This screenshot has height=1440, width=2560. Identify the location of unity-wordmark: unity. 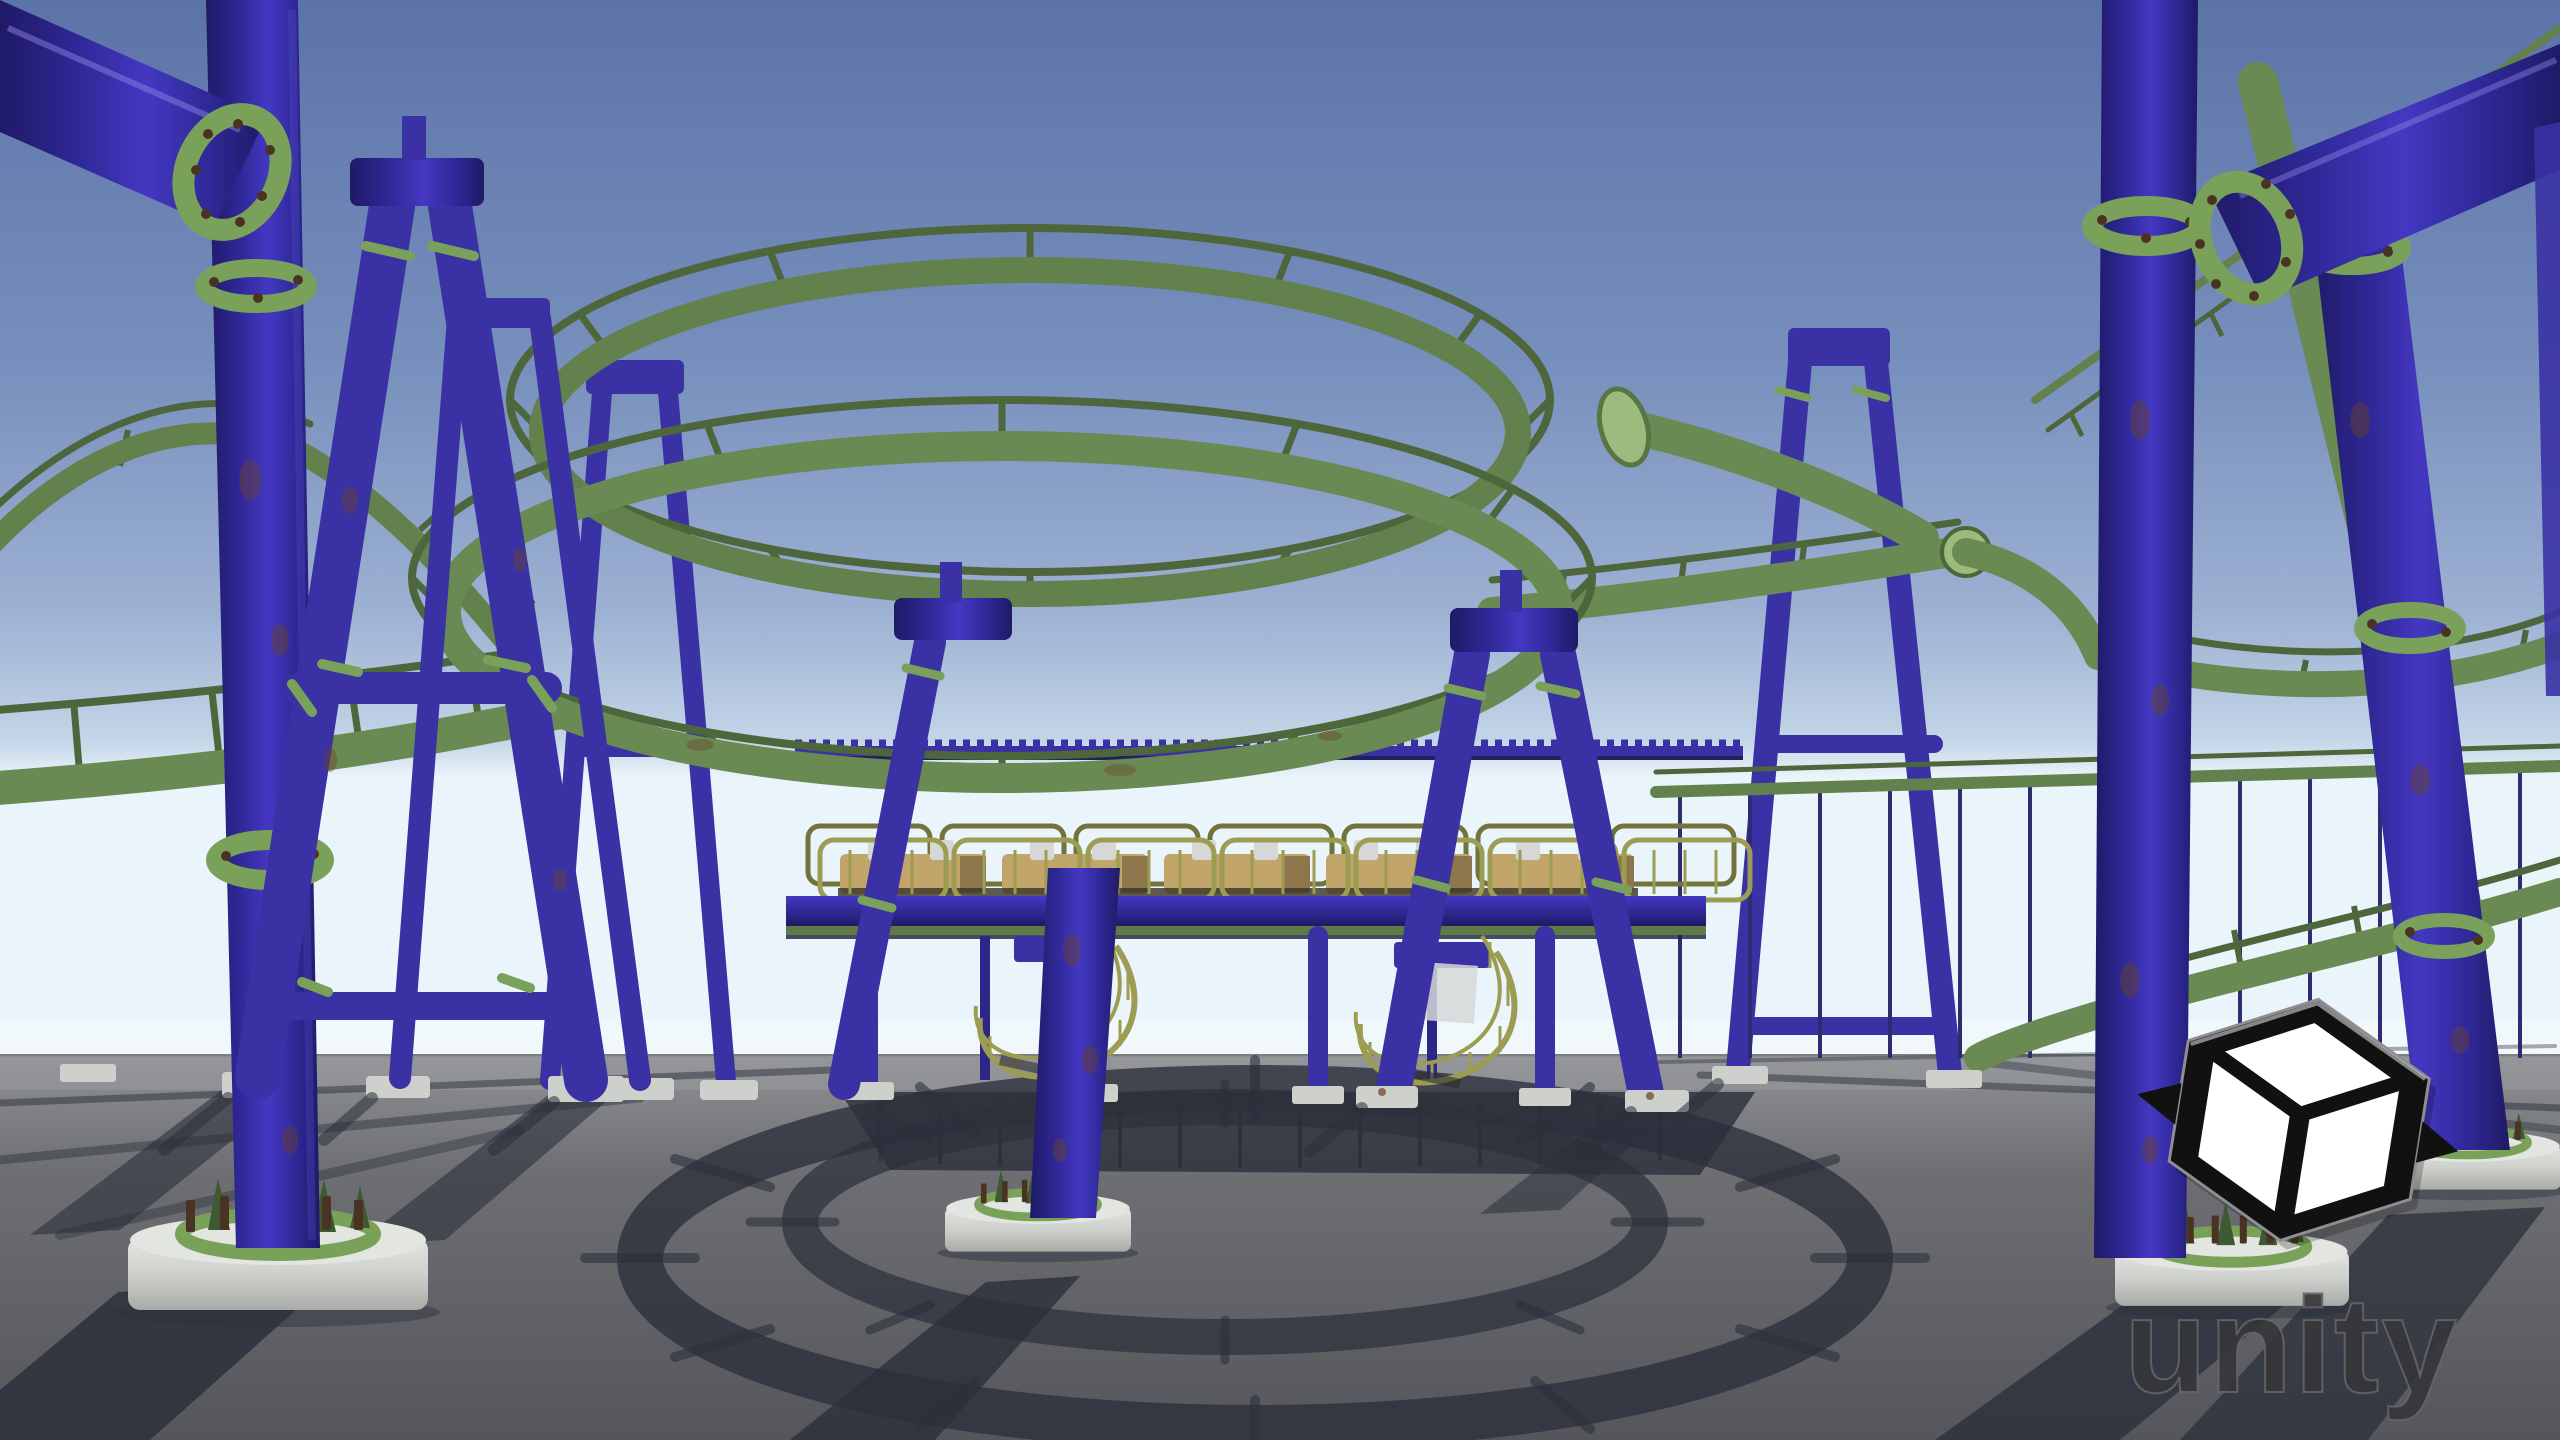
(2291, 1345).